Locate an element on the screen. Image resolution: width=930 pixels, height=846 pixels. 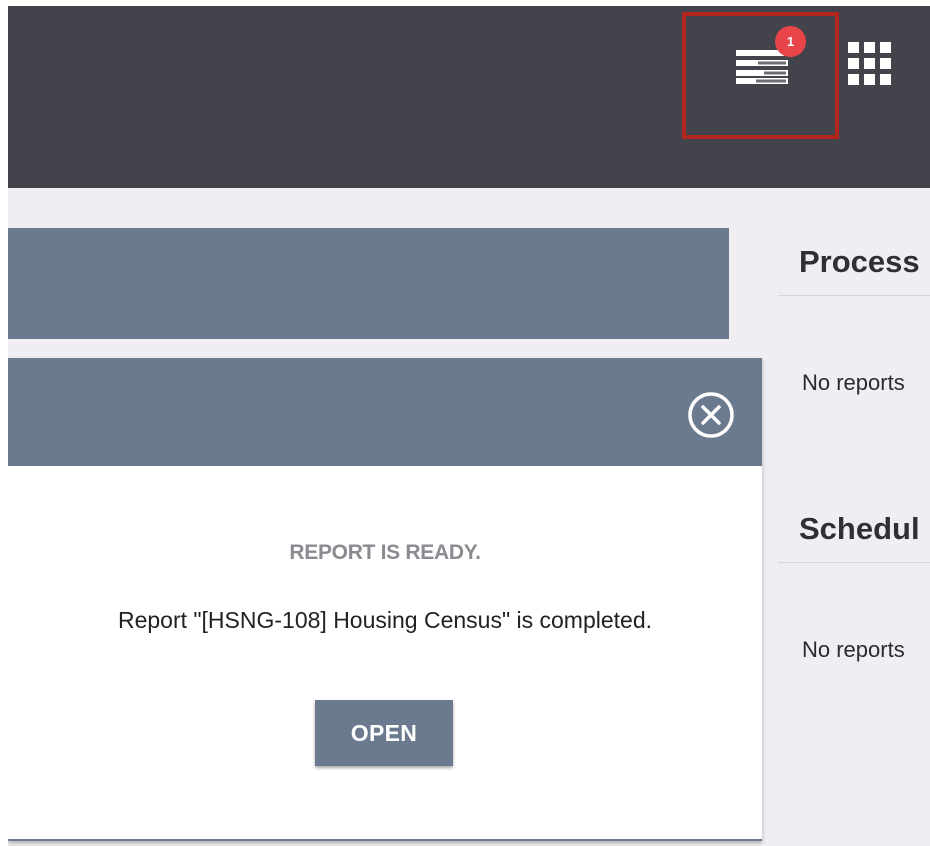
notification-badge: 1 is located at coordinates (790, 41).